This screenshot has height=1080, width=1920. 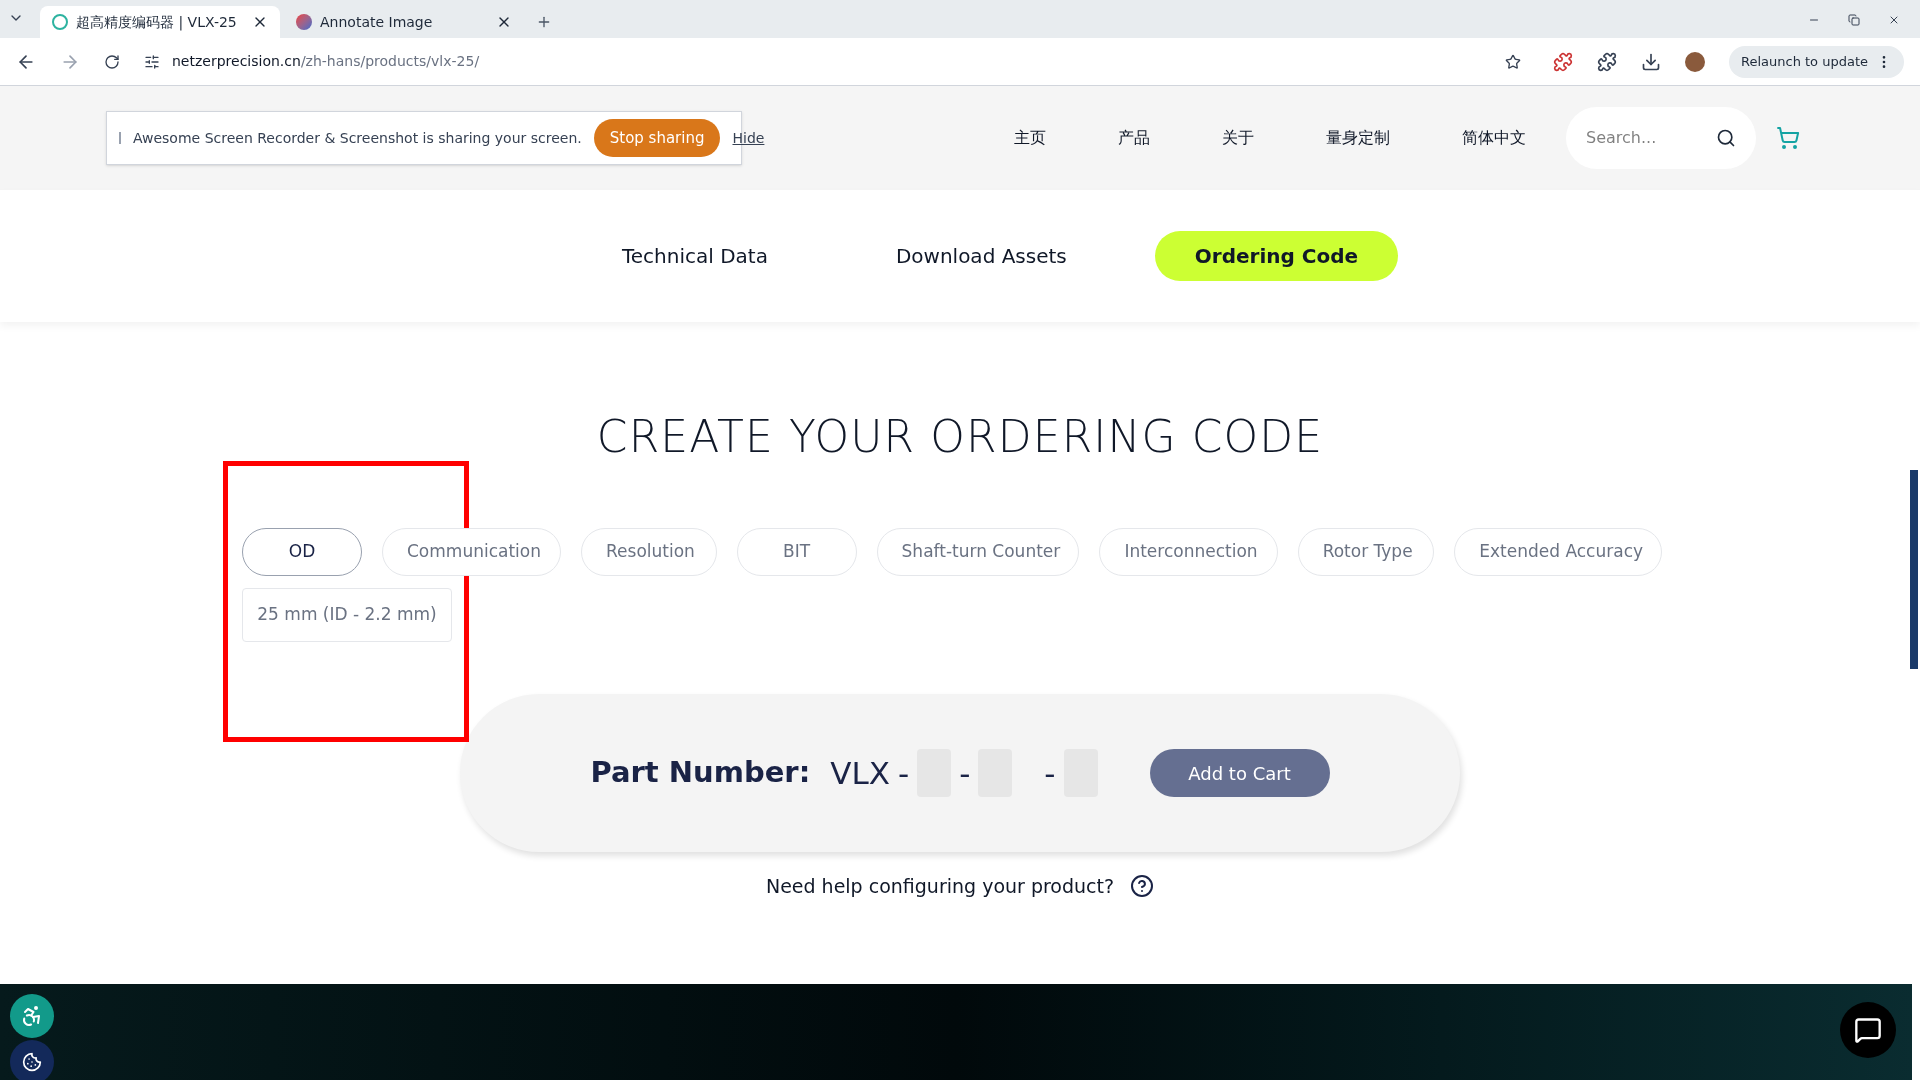 What do you see at coordinates (1513, 61) in the screenshot?
I see `bookmark-star-icon` at bounding box center [1513, 61].